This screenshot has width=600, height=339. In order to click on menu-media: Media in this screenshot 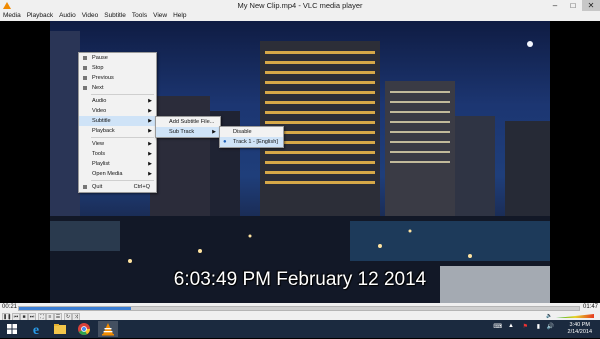, I will do `click(12, 16)`.